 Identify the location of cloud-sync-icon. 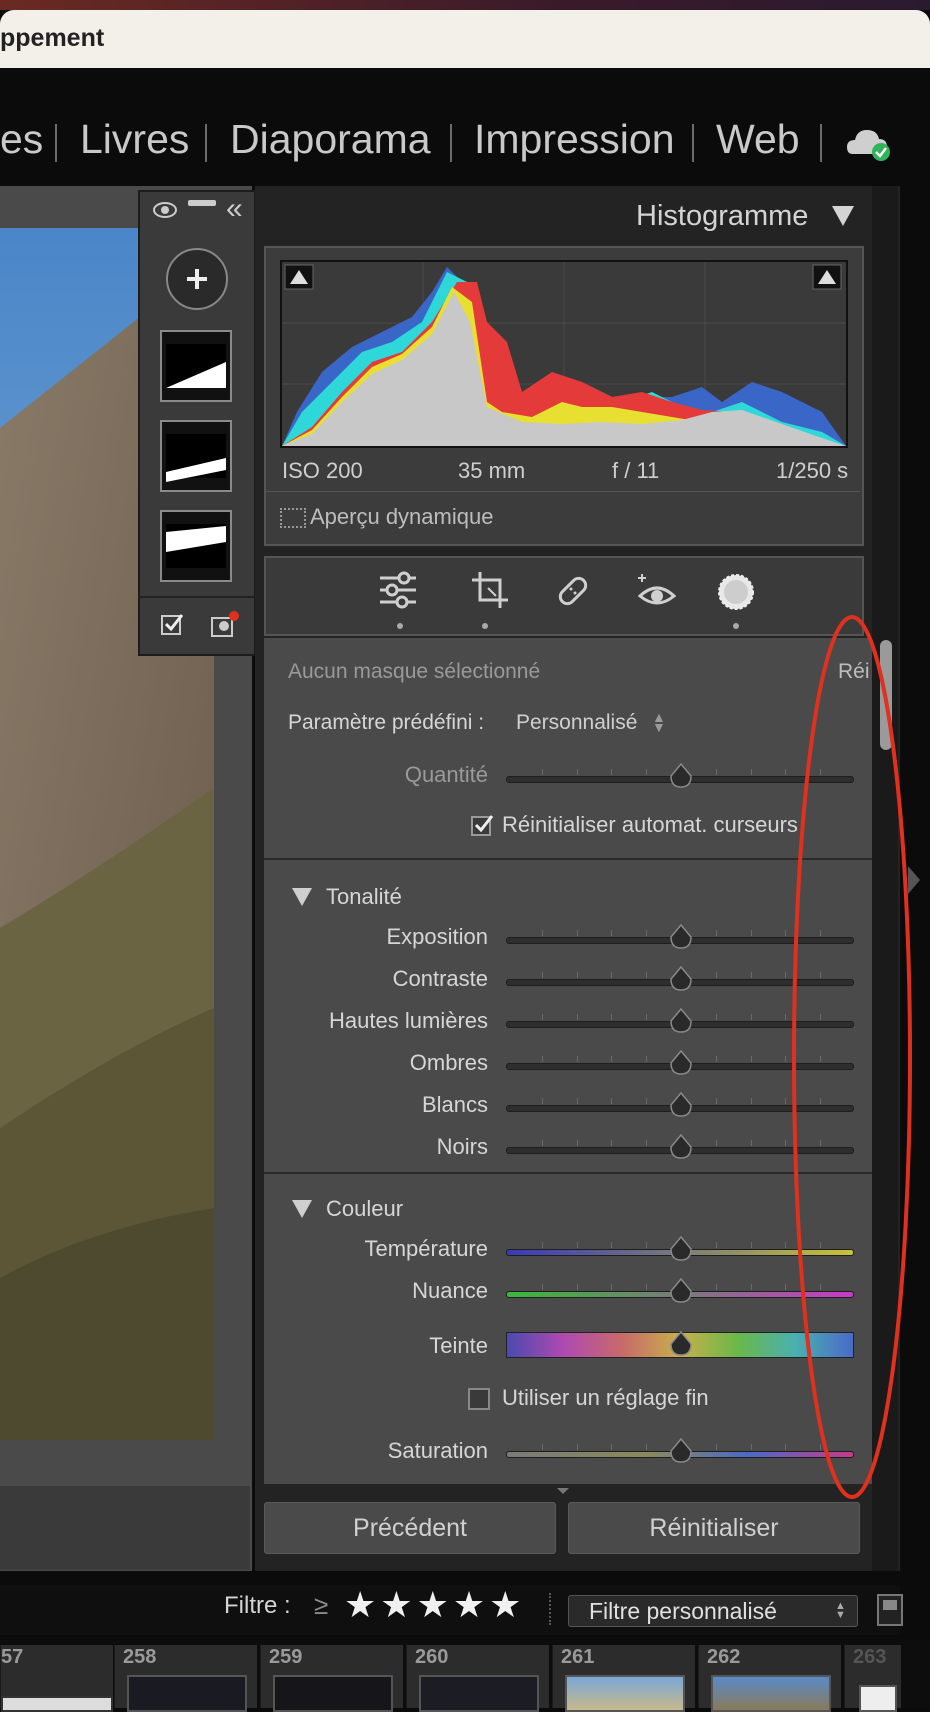
(869, 146).